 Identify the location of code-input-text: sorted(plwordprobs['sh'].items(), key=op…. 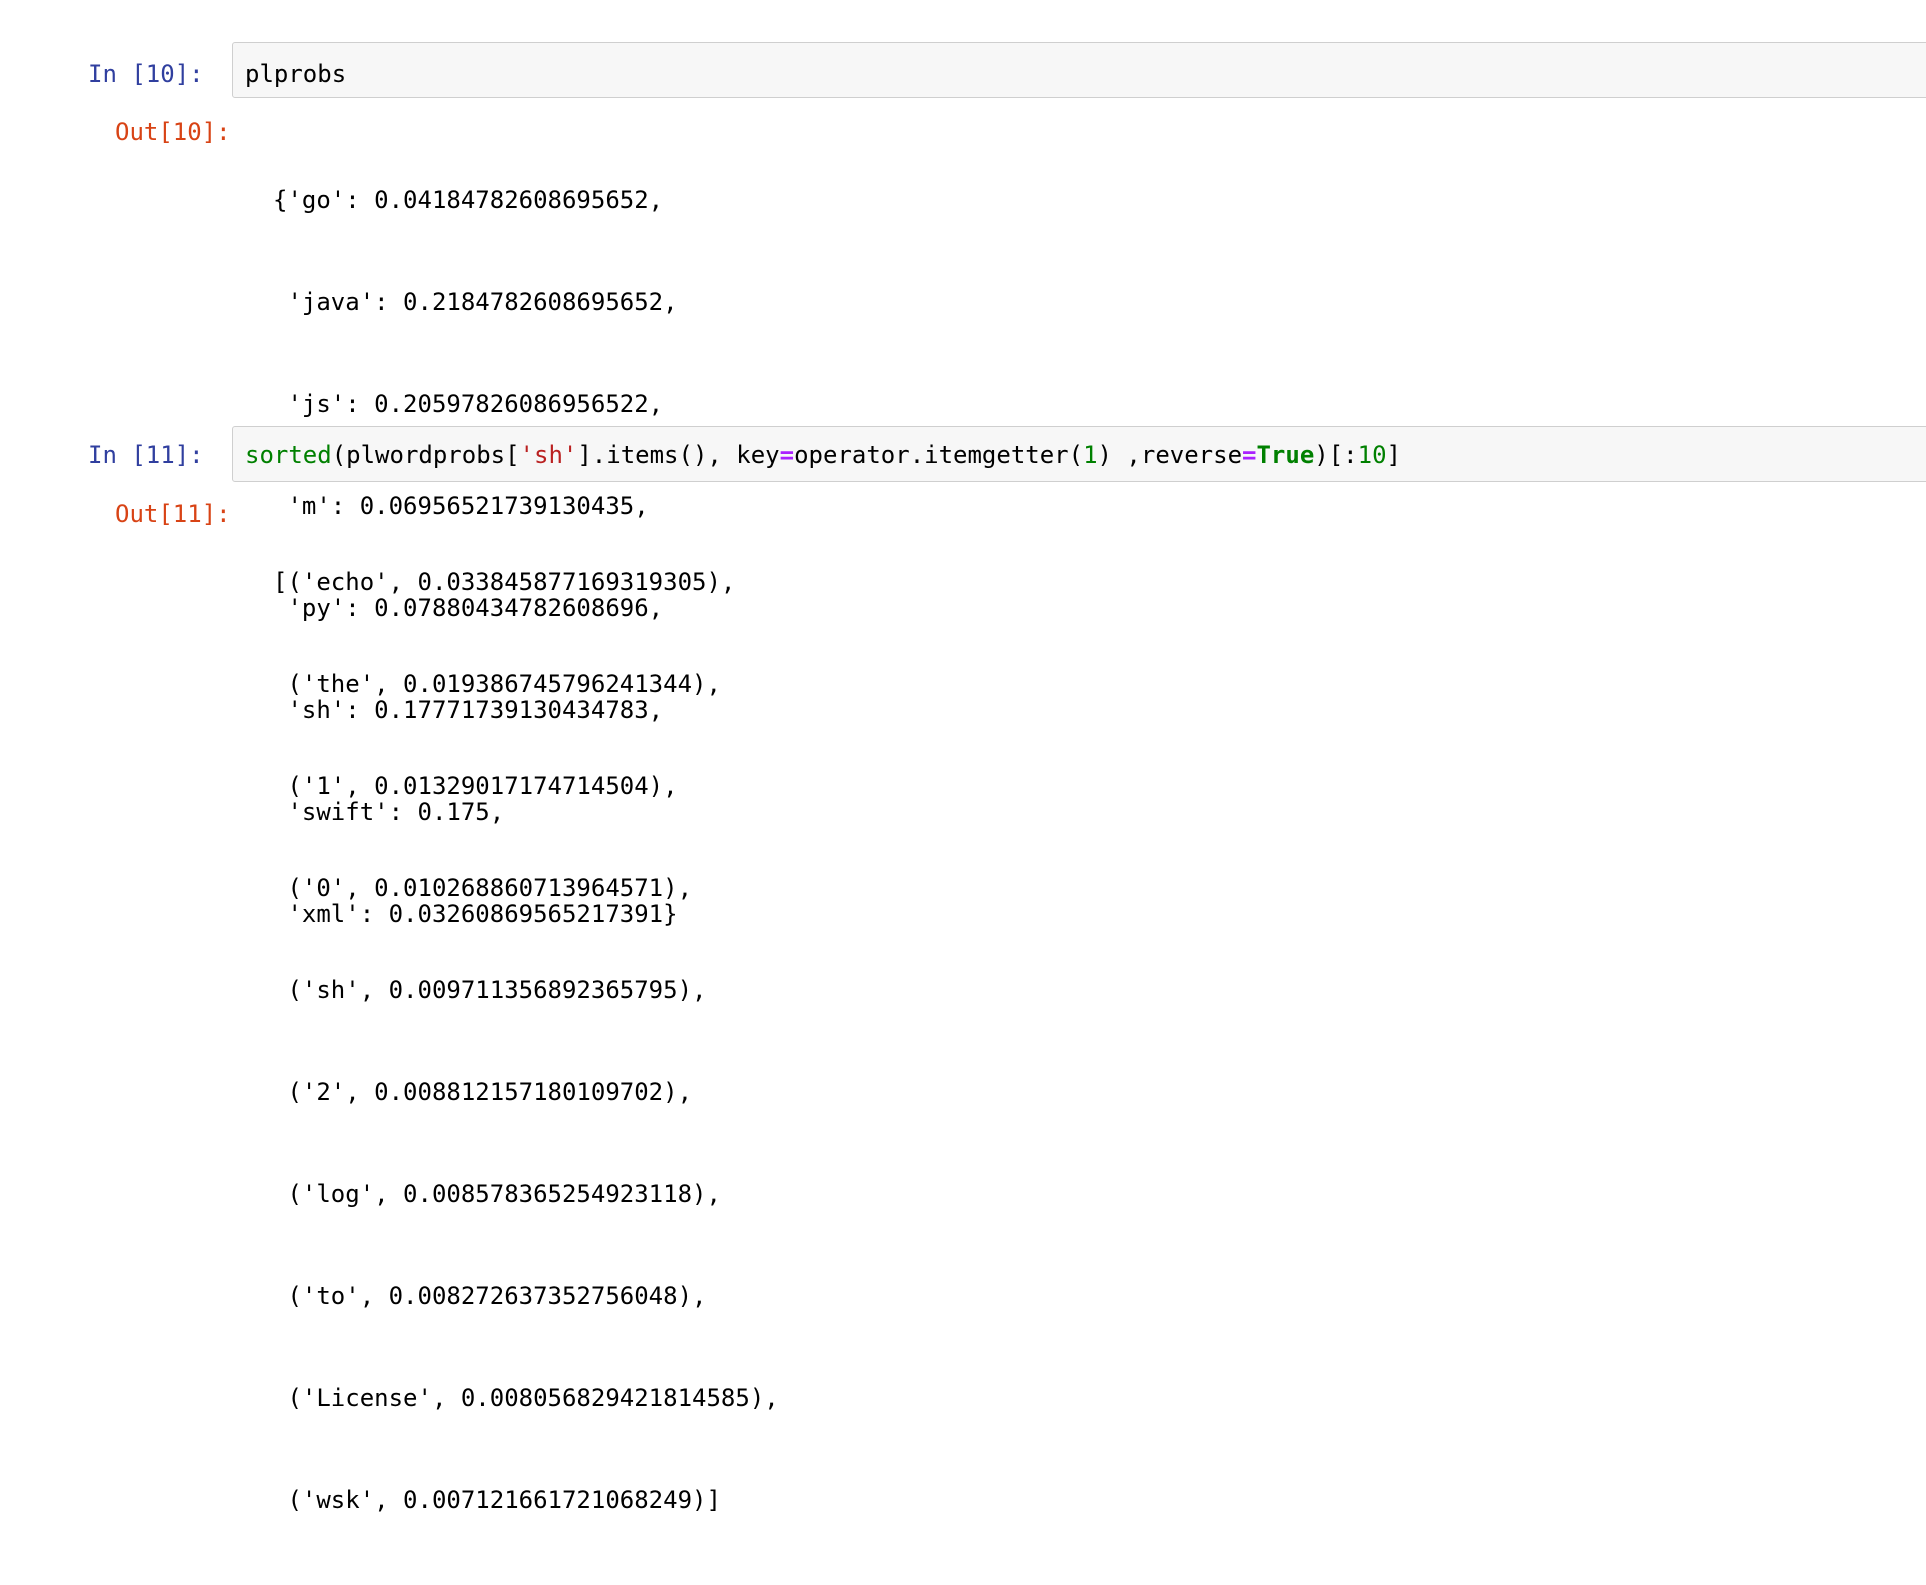
(823, 455).